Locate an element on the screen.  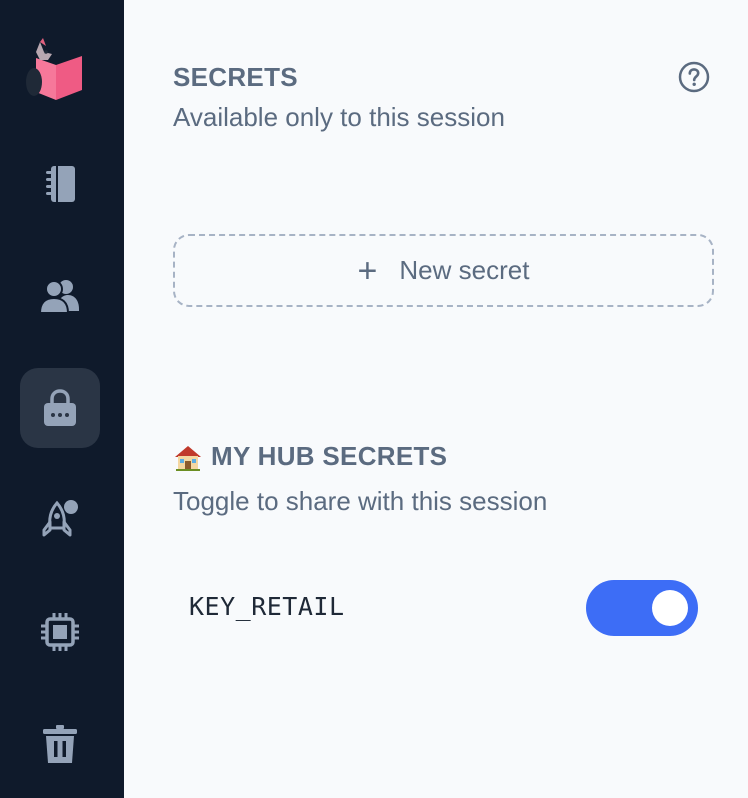
hub-secrets-title: MY HUB SECRETS is located at coordinates (310, 456).